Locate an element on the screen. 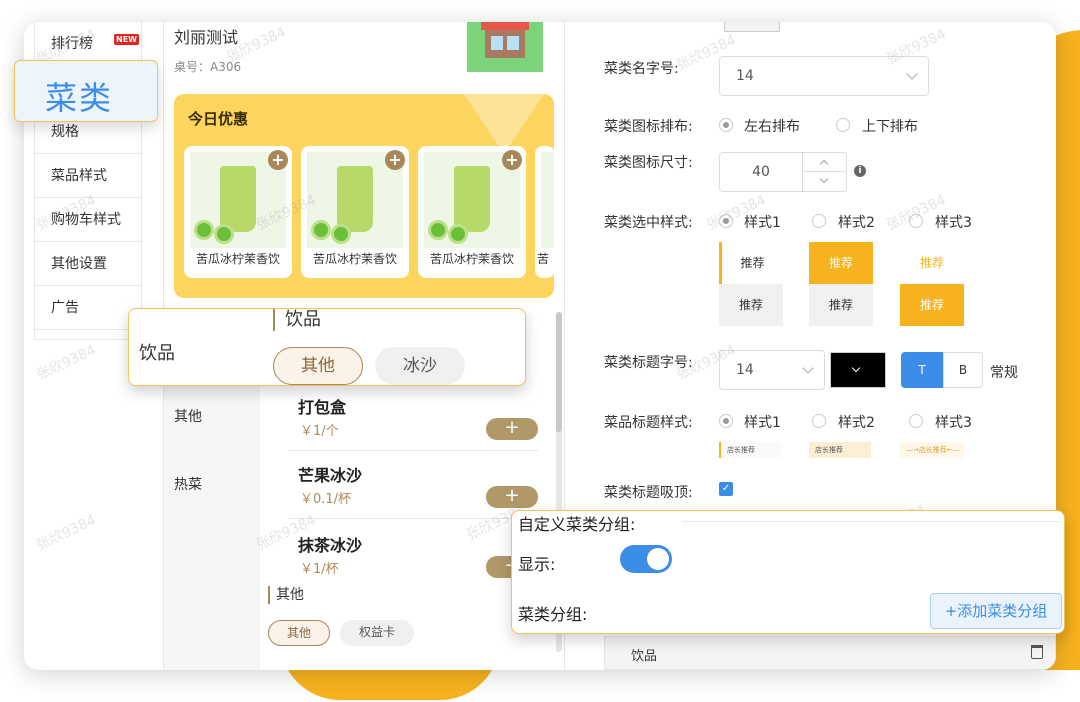  divider is located at coordinates (413, 450).